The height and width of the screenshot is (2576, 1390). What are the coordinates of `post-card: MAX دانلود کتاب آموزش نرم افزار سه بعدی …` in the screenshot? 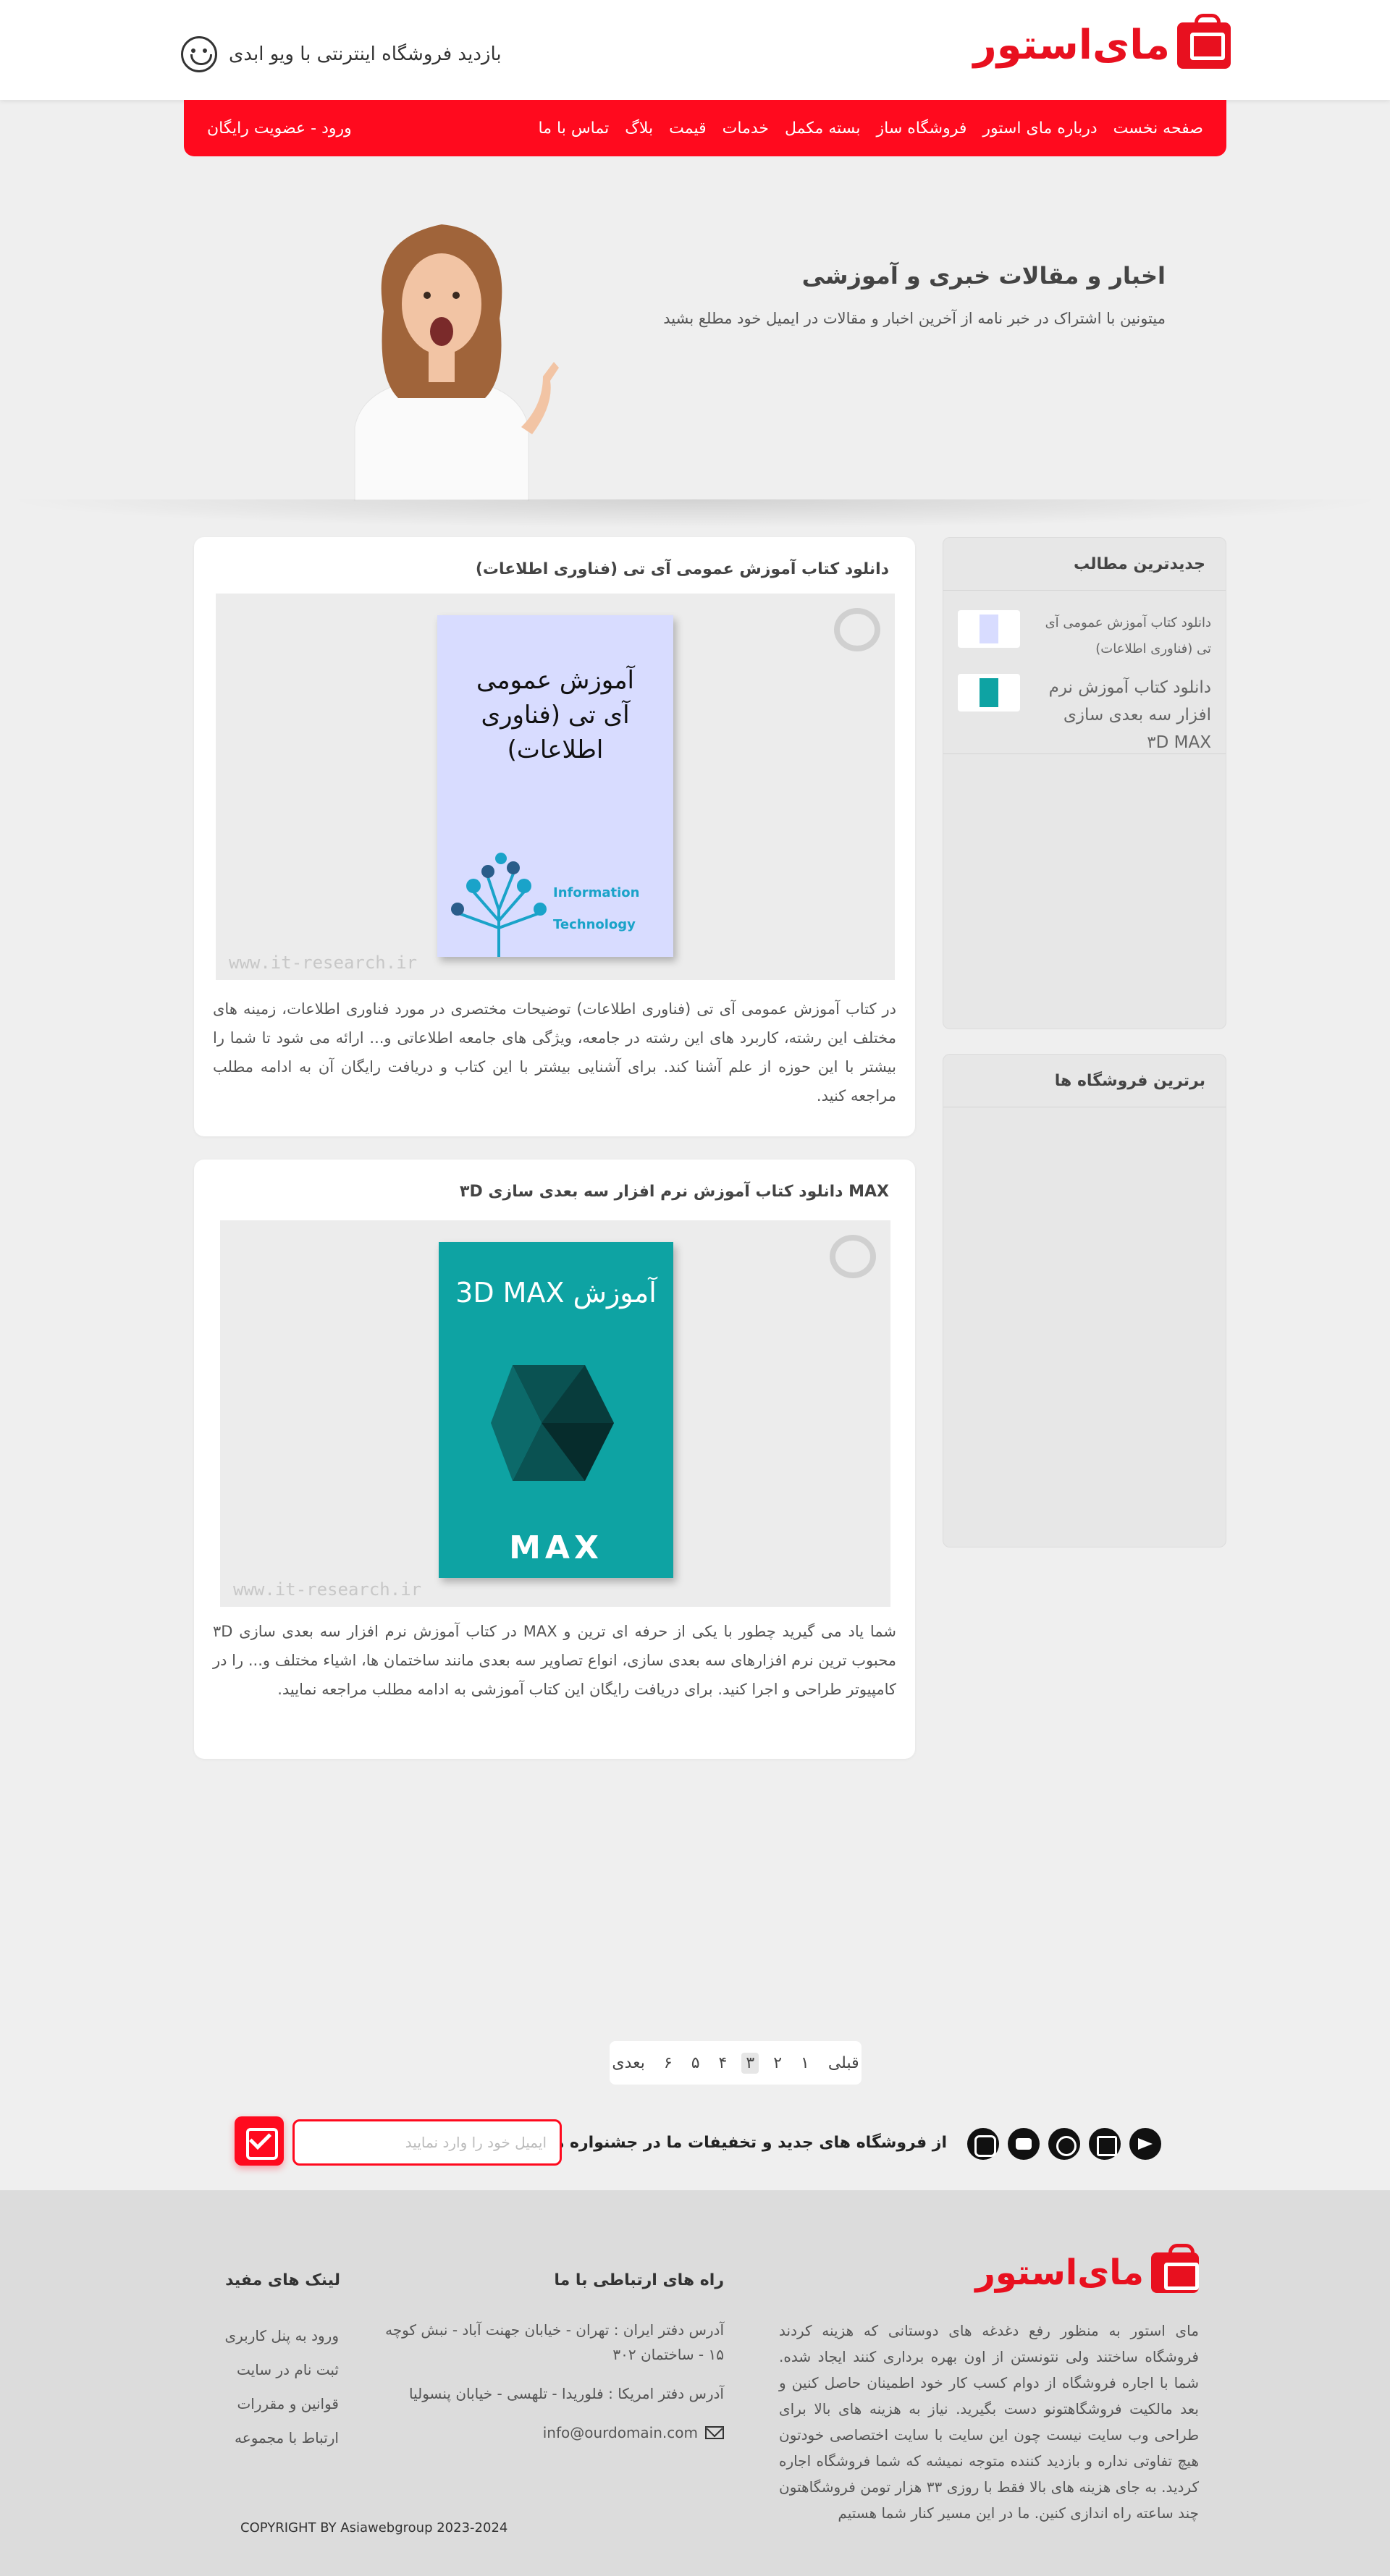 It's located at (554, 1460).